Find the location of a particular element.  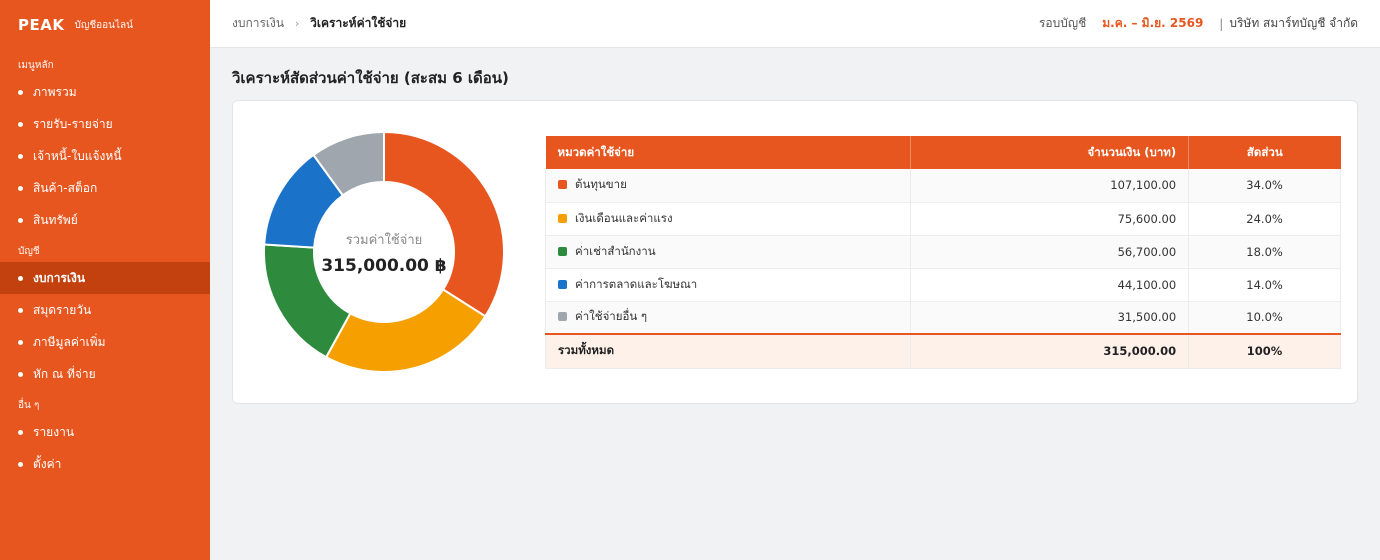

category-label: ค่าการตลาดและโฆษณา is located at coordinates (636, 283).